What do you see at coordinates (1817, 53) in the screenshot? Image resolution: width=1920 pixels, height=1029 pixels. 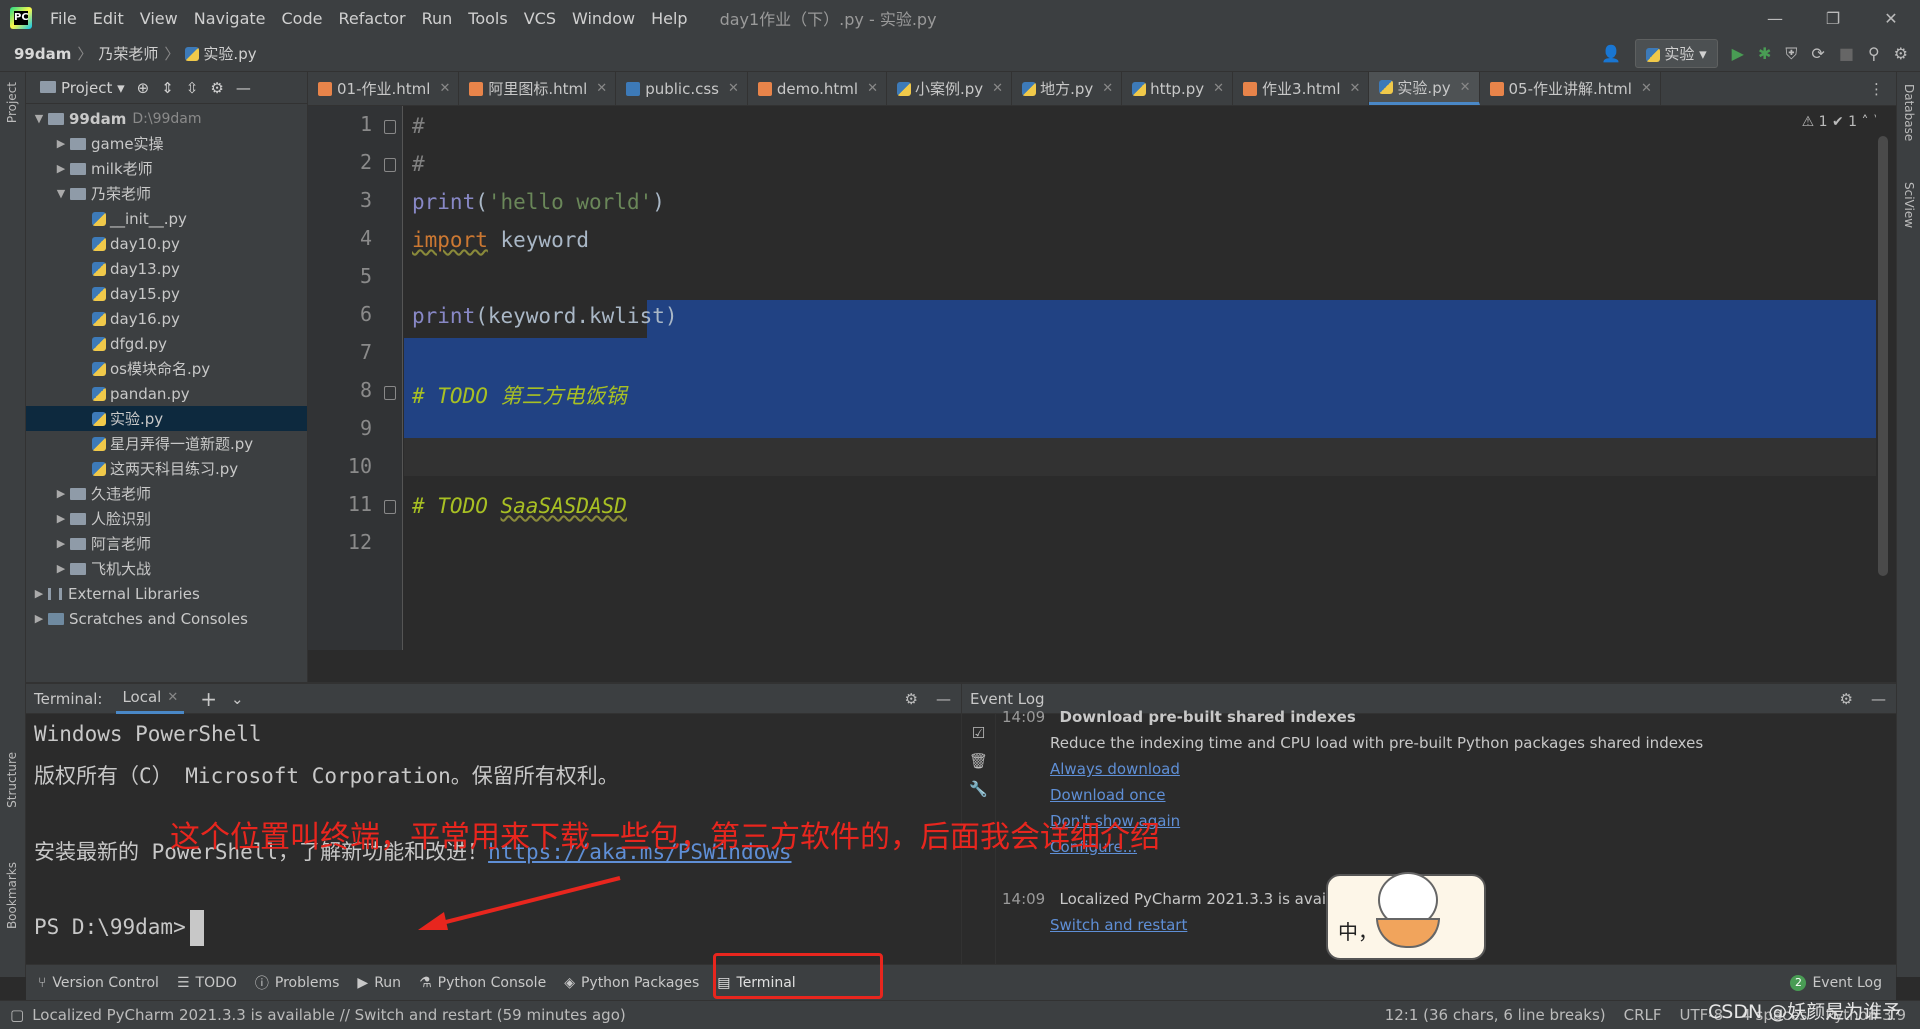 I see `profile-icon: ⟳` at bounding box center [1817, 53].